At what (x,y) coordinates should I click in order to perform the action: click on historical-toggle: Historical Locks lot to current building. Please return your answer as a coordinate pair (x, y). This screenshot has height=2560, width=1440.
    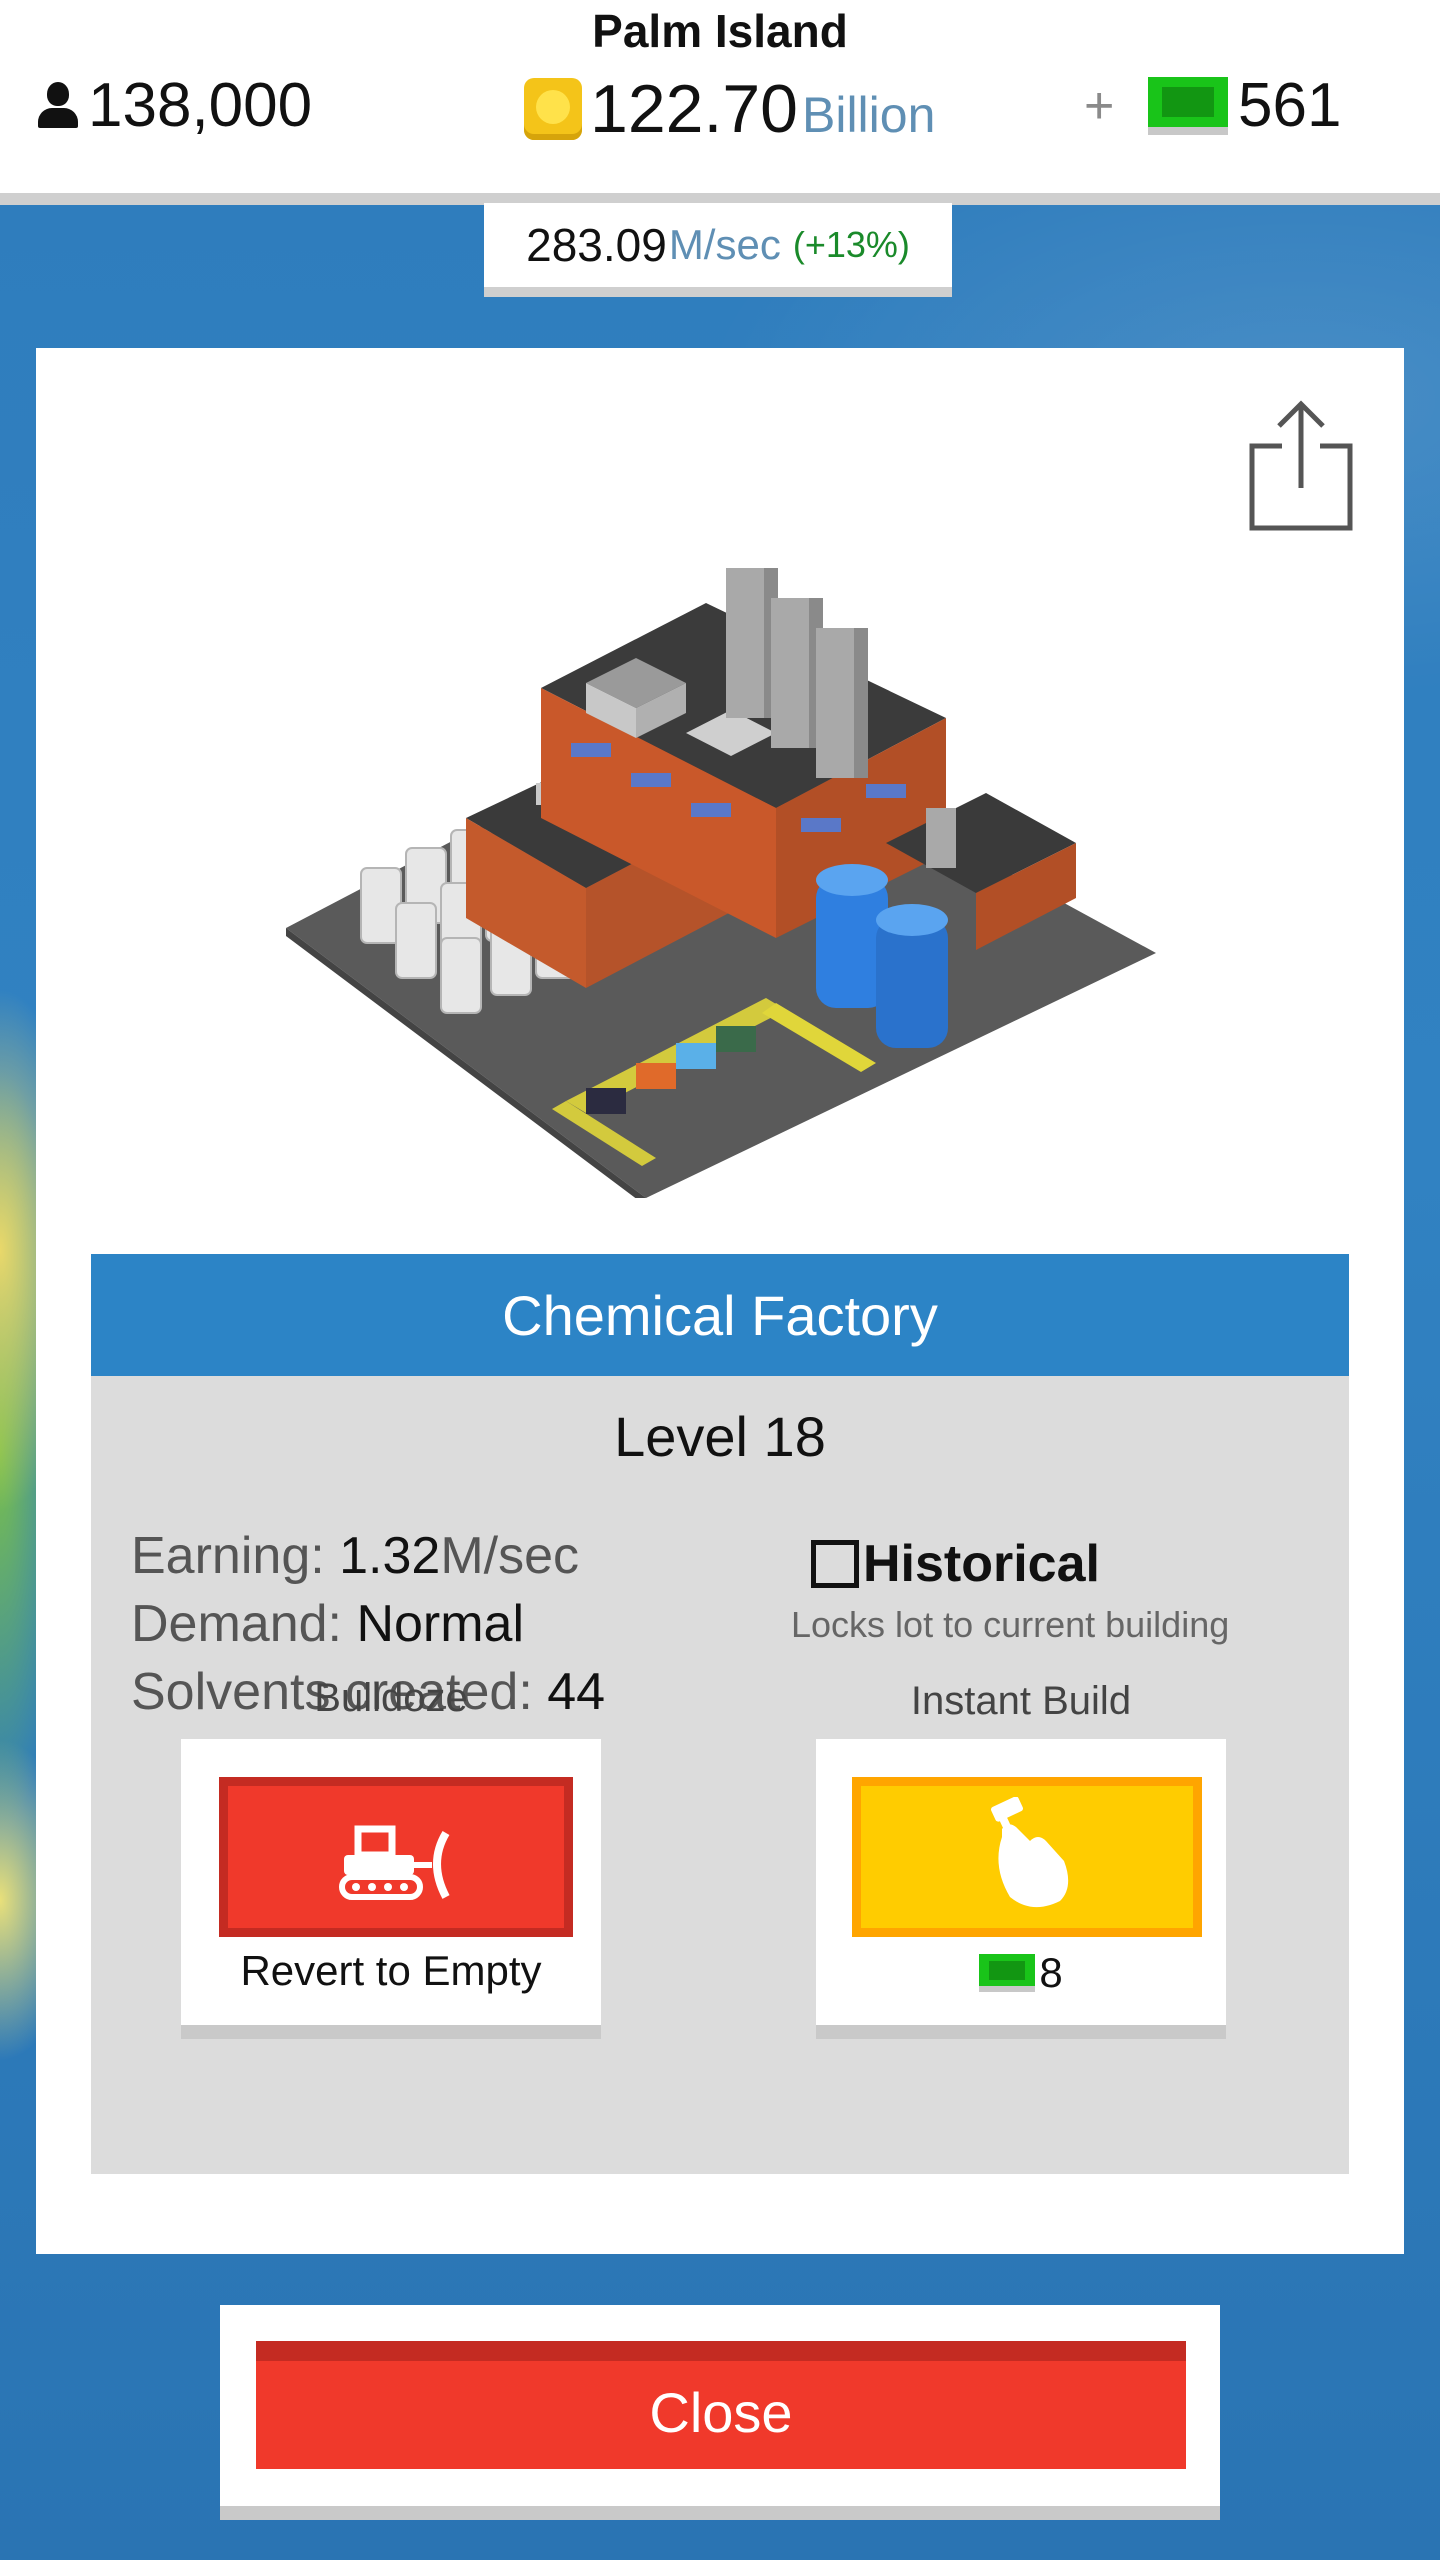
    Looking at the image, I should click on (1011, 1590).